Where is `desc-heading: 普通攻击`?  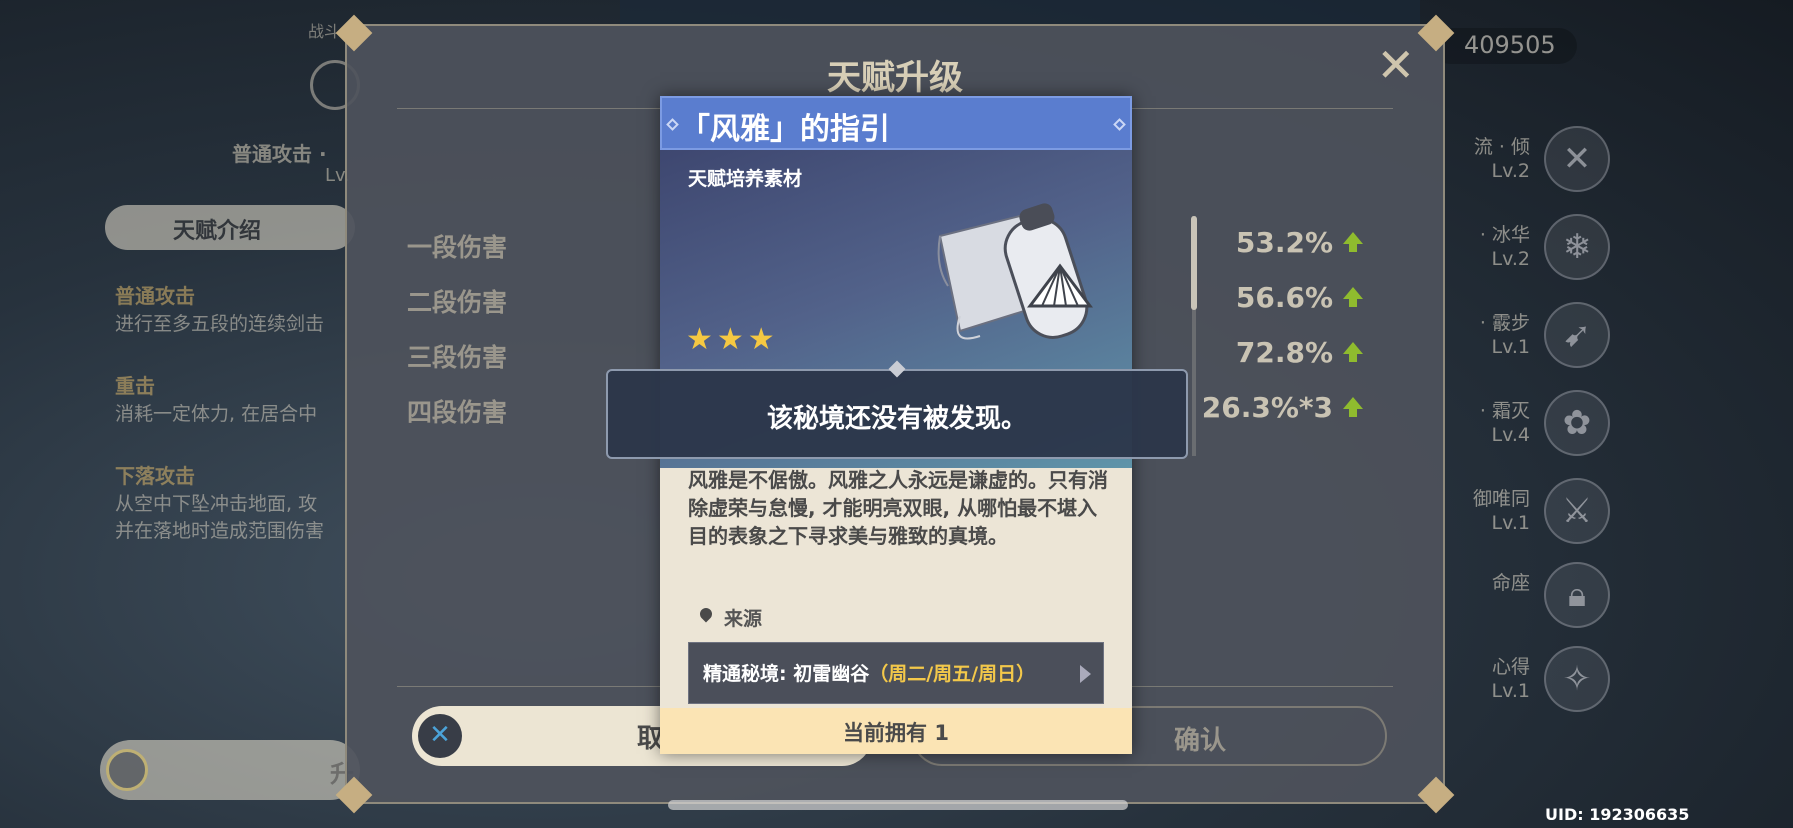
desc-heading: 普通攻击 is located at coordinates (155, 296).